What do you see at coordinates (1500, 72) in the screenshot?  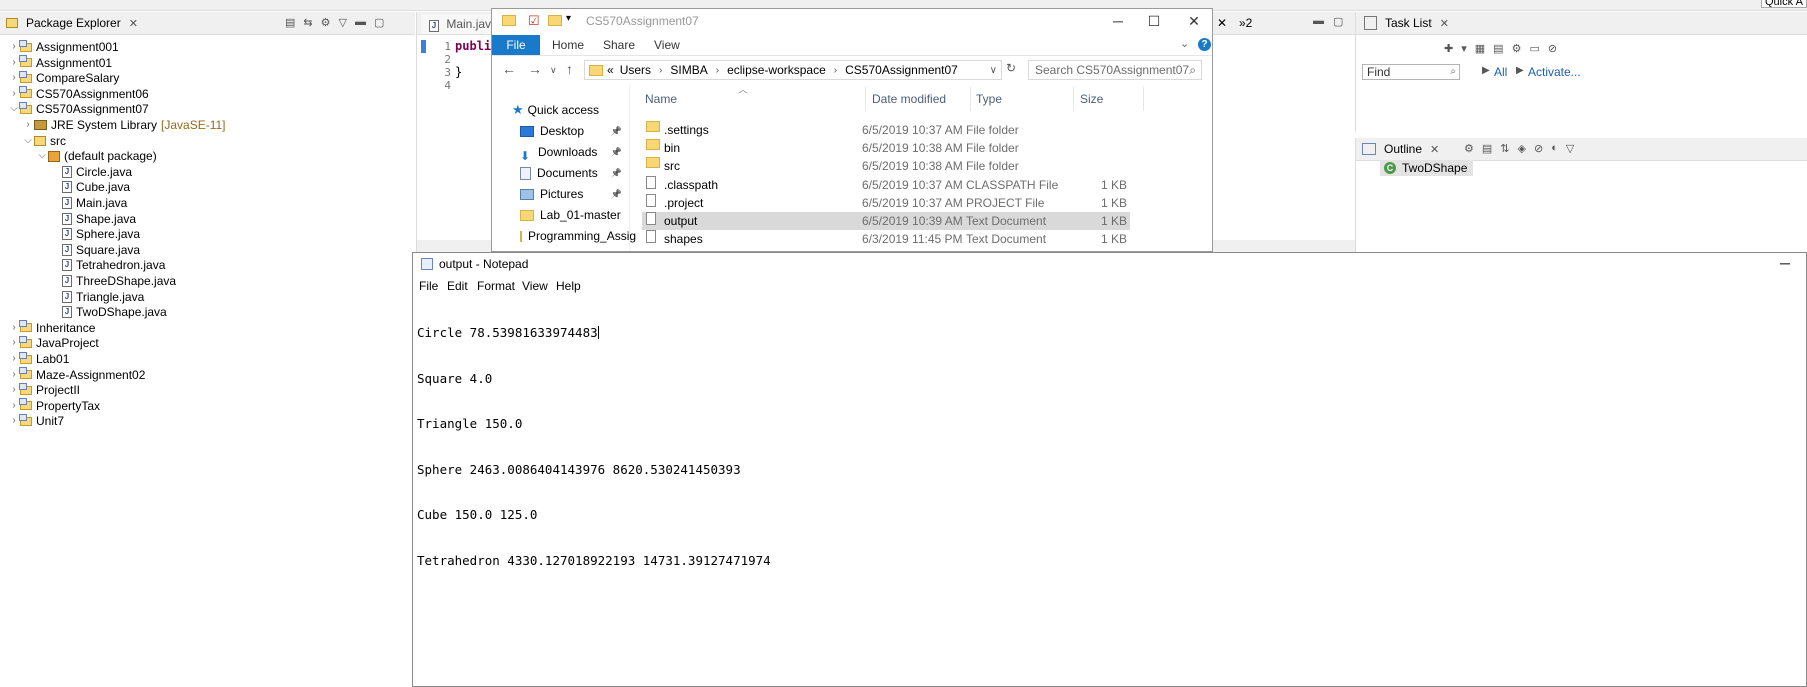 I see `all-link: All` at bounding box center [1500, 72].